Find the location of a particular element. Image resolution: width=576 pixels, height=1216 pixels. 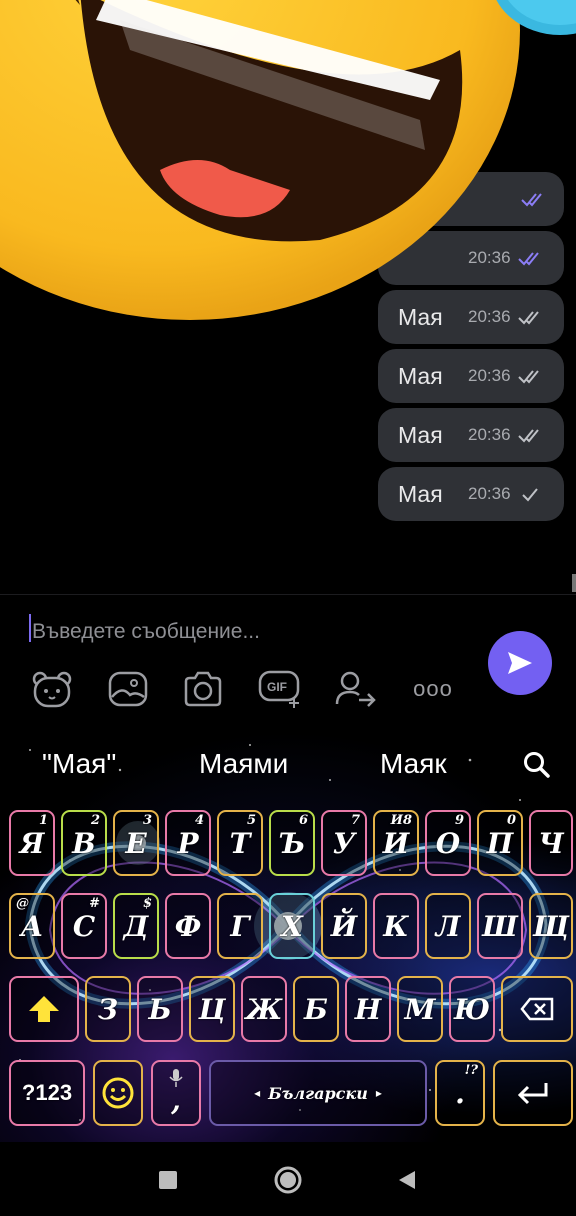

key-label: Р is located at coordinates (188, 843).